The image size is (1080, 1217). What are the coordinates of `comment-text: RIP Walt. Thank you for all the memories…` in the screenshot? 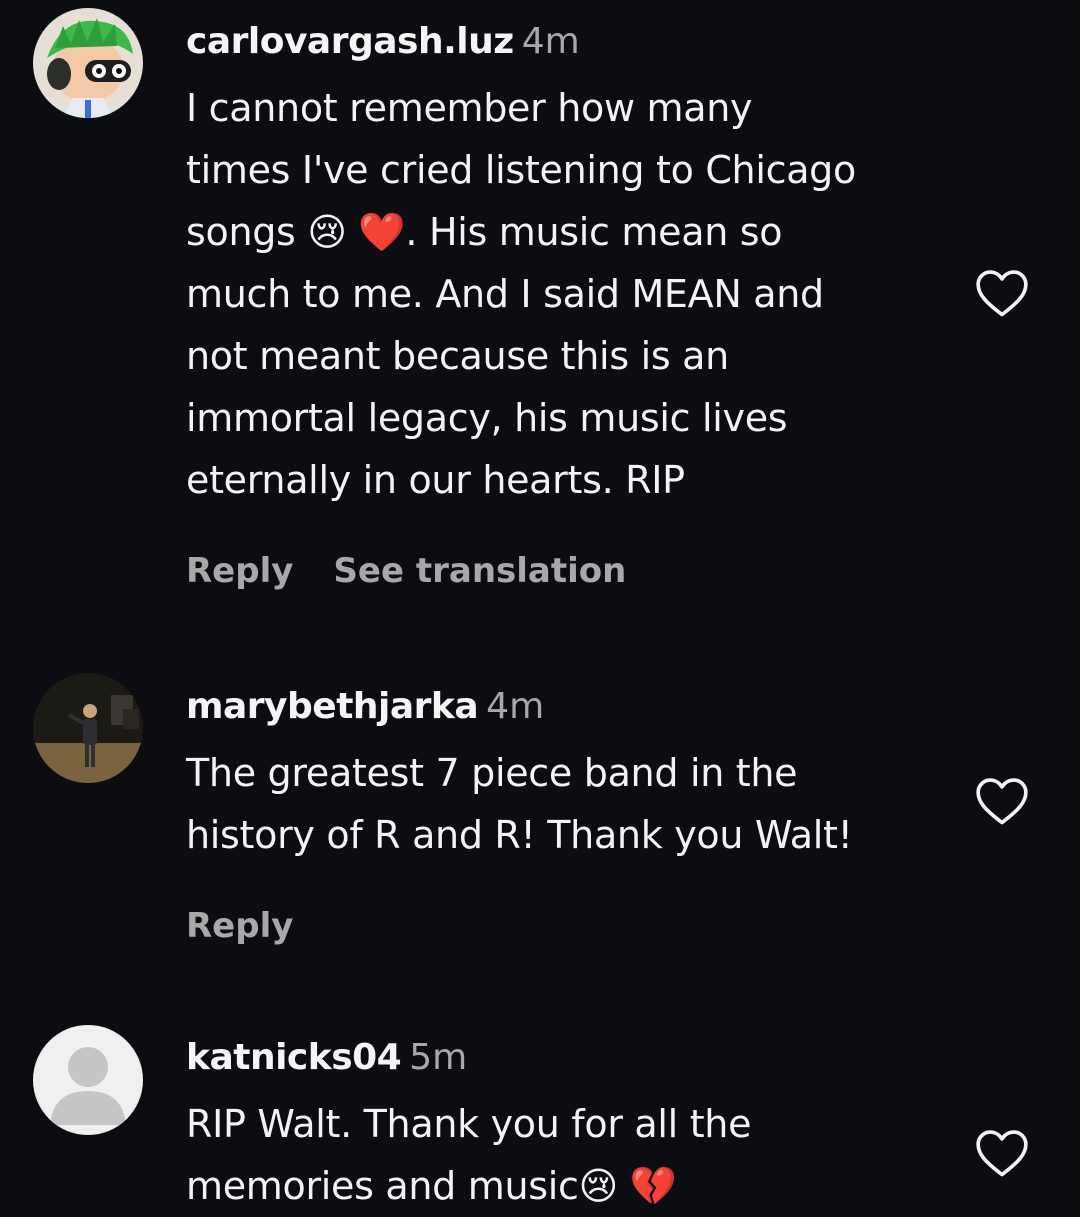 It's located at (469, 1155).